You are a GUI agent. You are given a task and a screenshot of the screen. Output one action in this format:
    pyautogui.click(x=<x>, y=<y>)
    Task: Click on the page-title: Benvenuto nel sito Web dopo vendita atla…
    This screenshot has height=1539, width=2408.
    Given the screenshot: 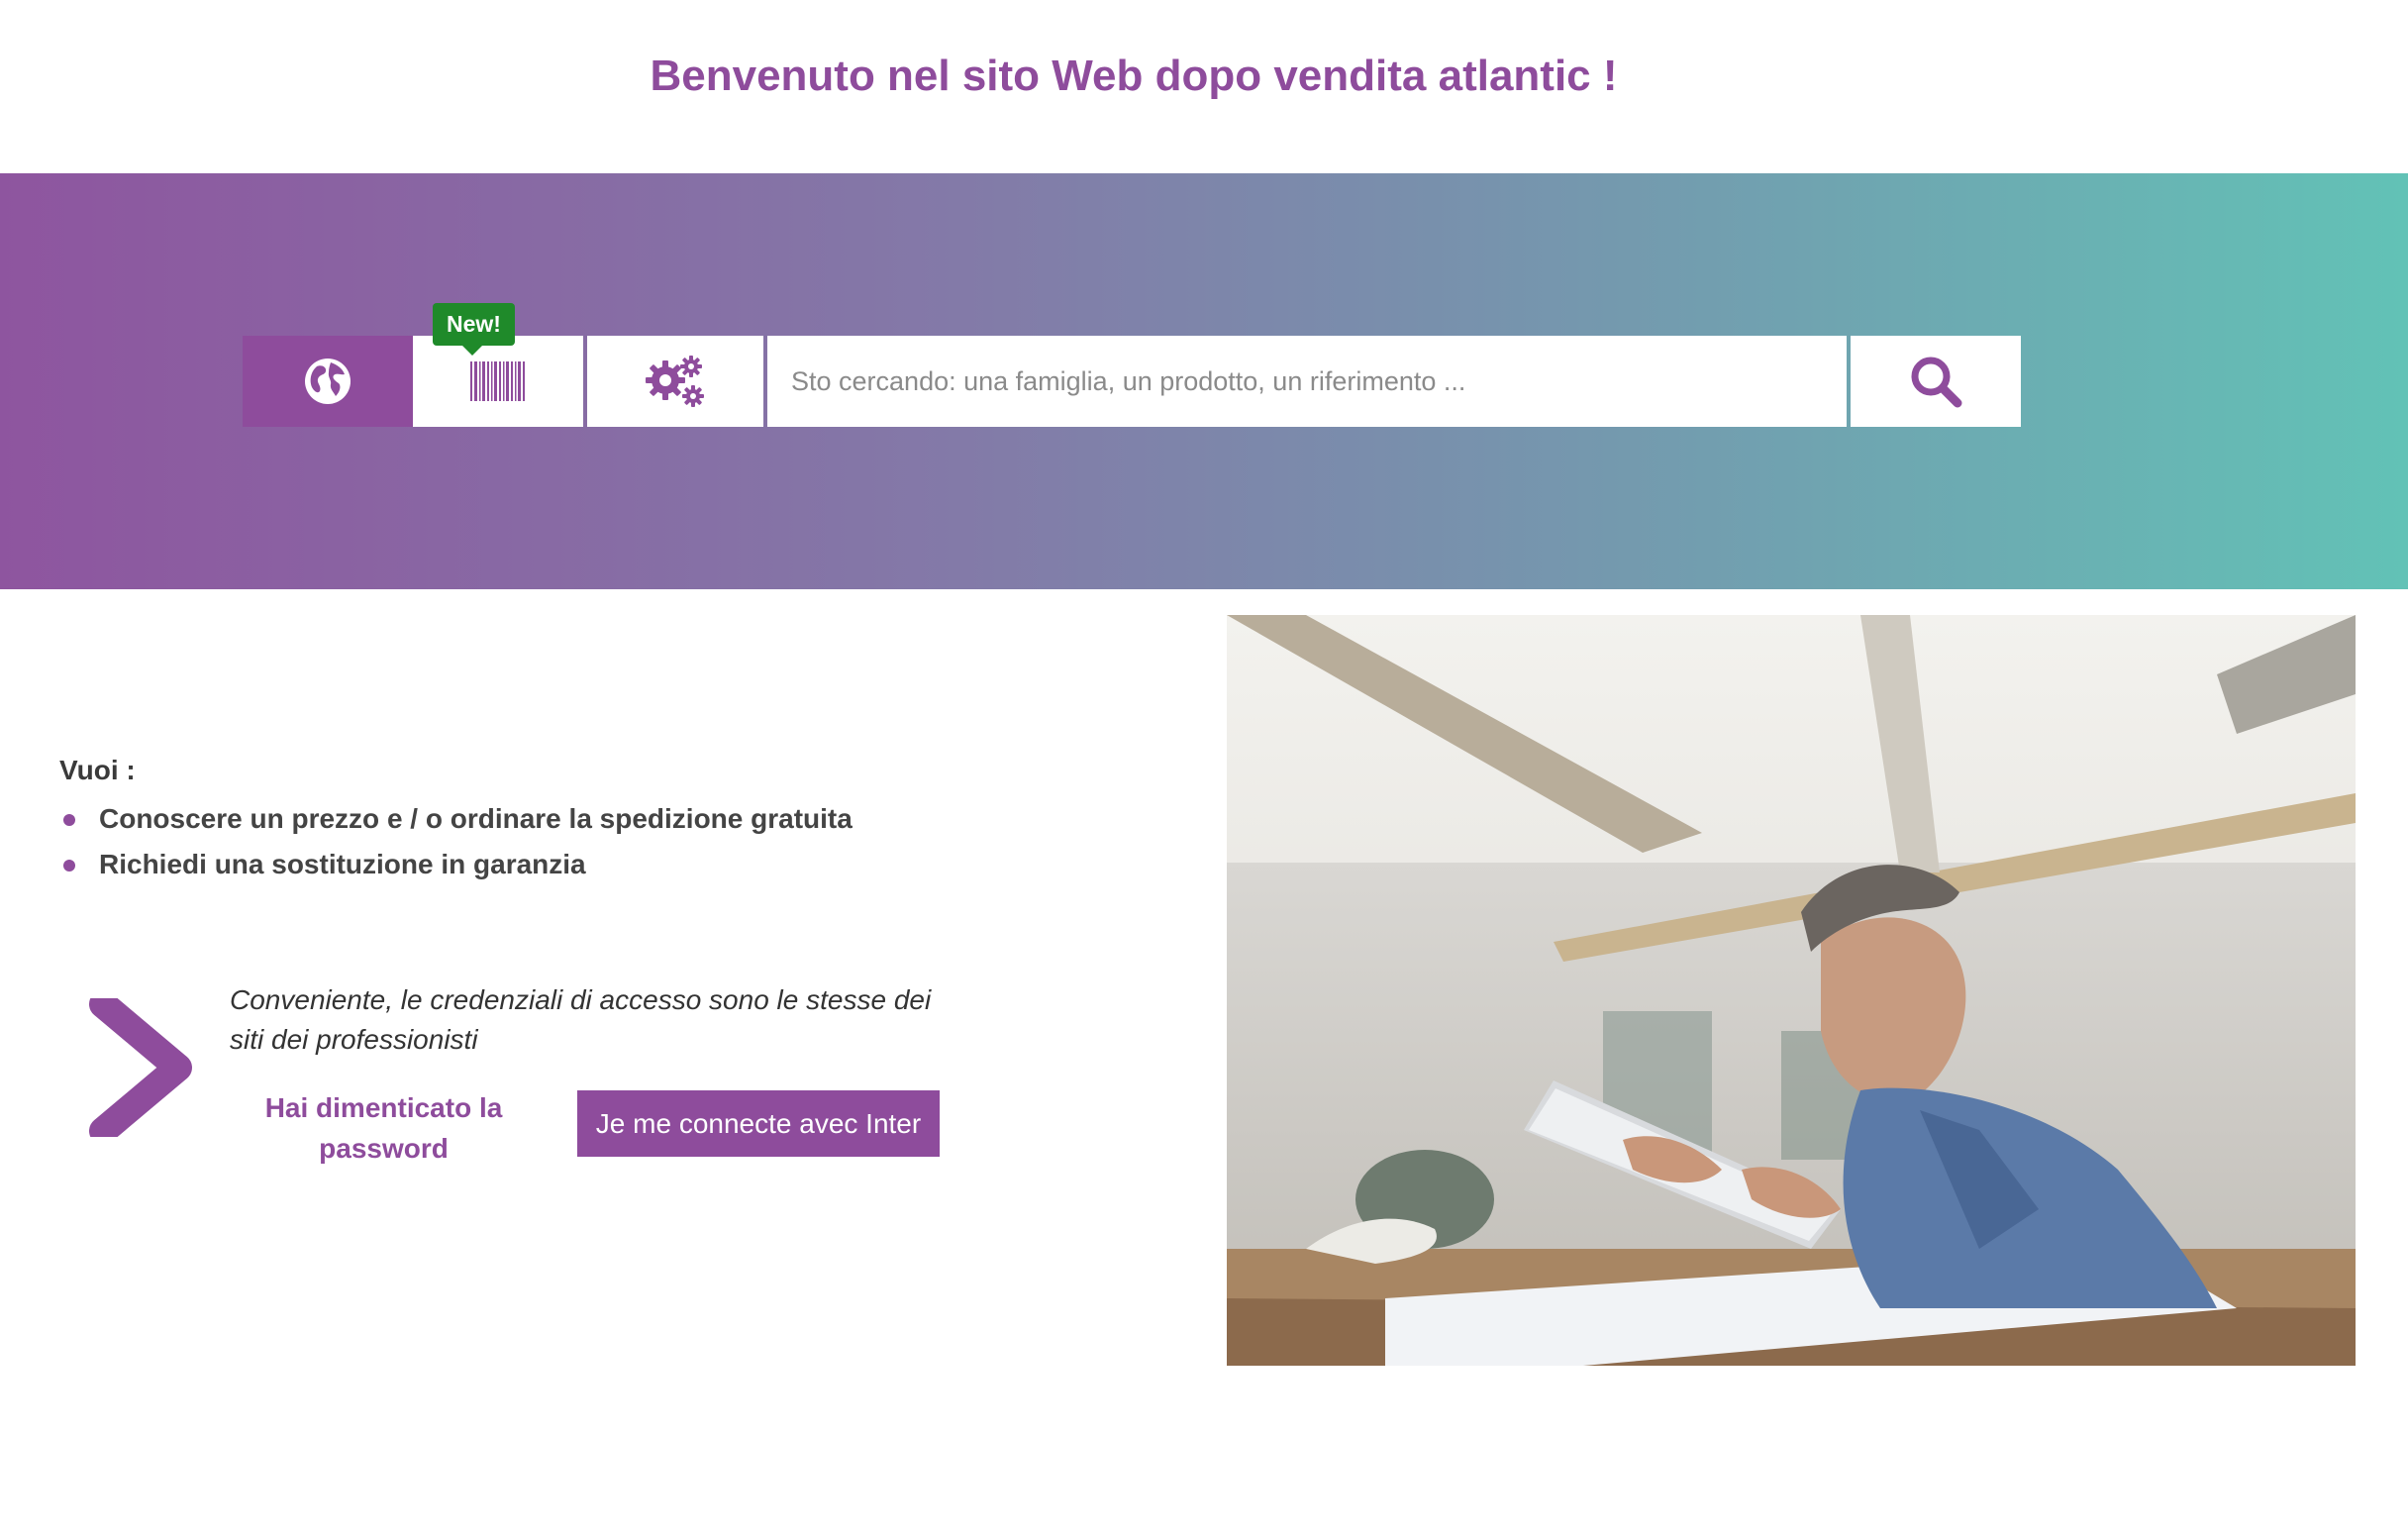 What is the action you would take?
    pyautogui.click(x=1134, y=76)
    